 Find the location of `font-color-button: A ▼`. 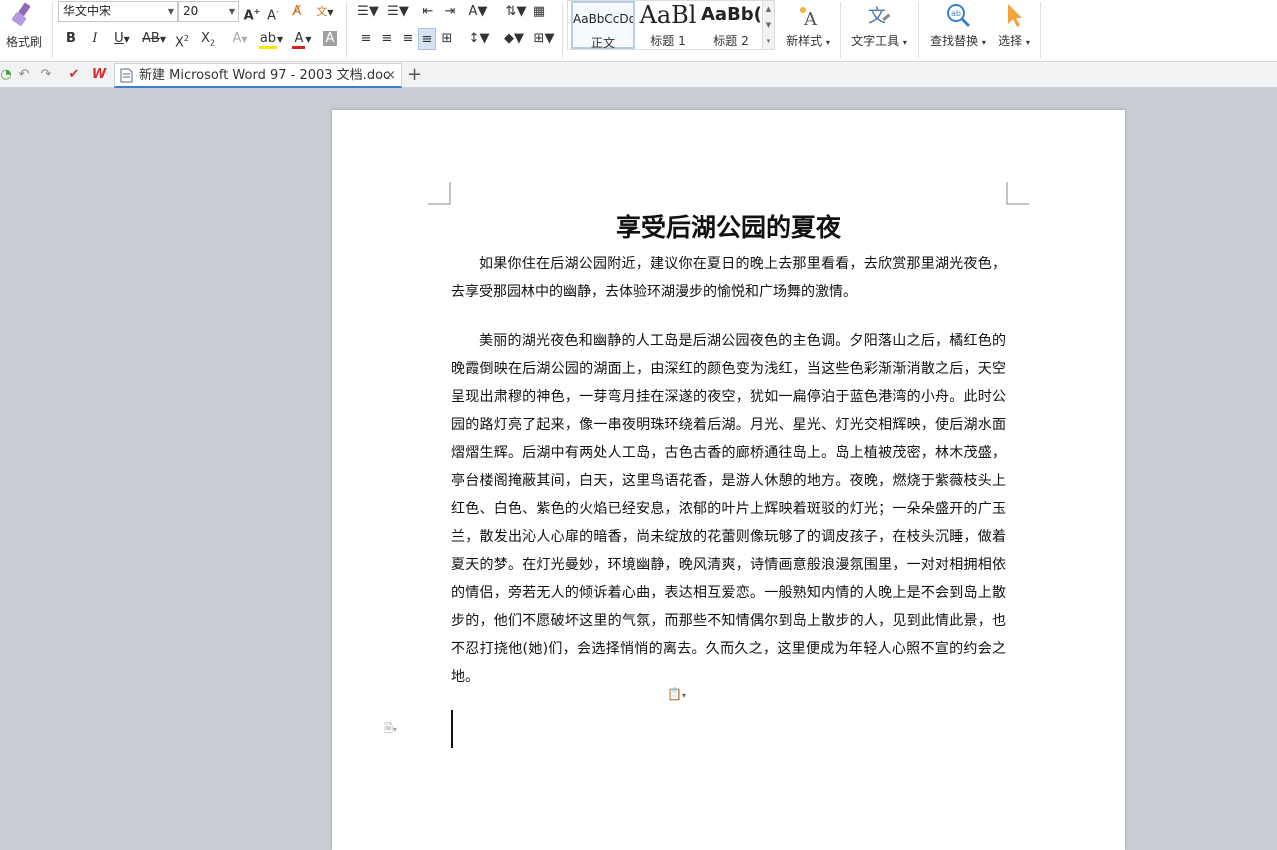

font-color-button: A ▼ is located at coordinates (302, 39).